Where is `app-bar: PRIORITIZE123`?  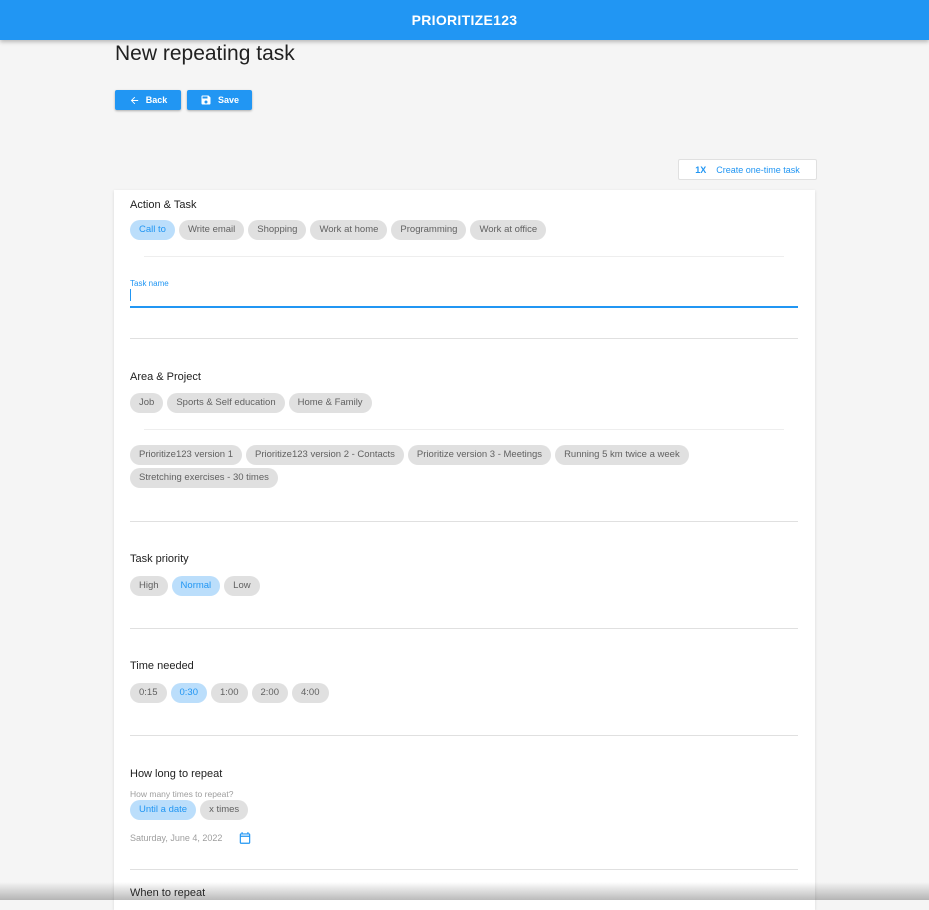 app-bar: PRIORITIZE123 is located at coordinates (464, 20).